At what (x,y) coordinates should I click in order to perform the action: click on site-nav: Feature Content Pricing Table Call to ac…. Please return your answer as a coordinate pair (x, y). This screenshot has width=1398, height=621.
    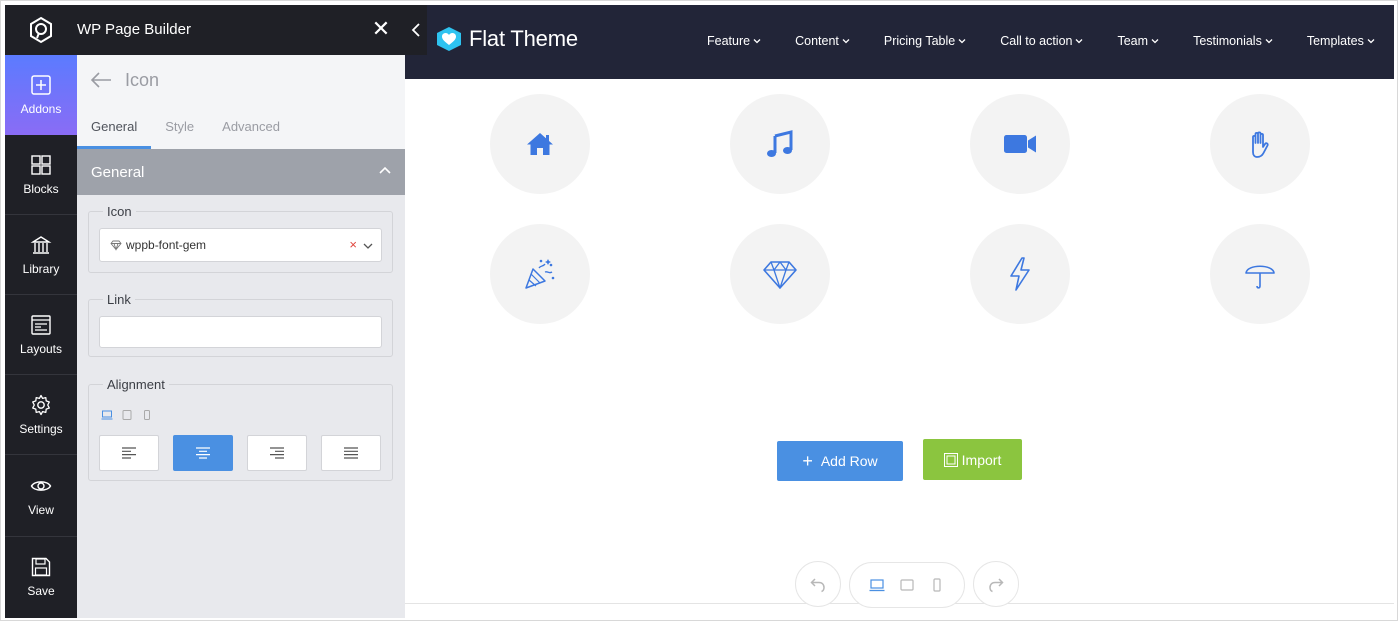
    Looking at the image, I should click on (1041, 41).